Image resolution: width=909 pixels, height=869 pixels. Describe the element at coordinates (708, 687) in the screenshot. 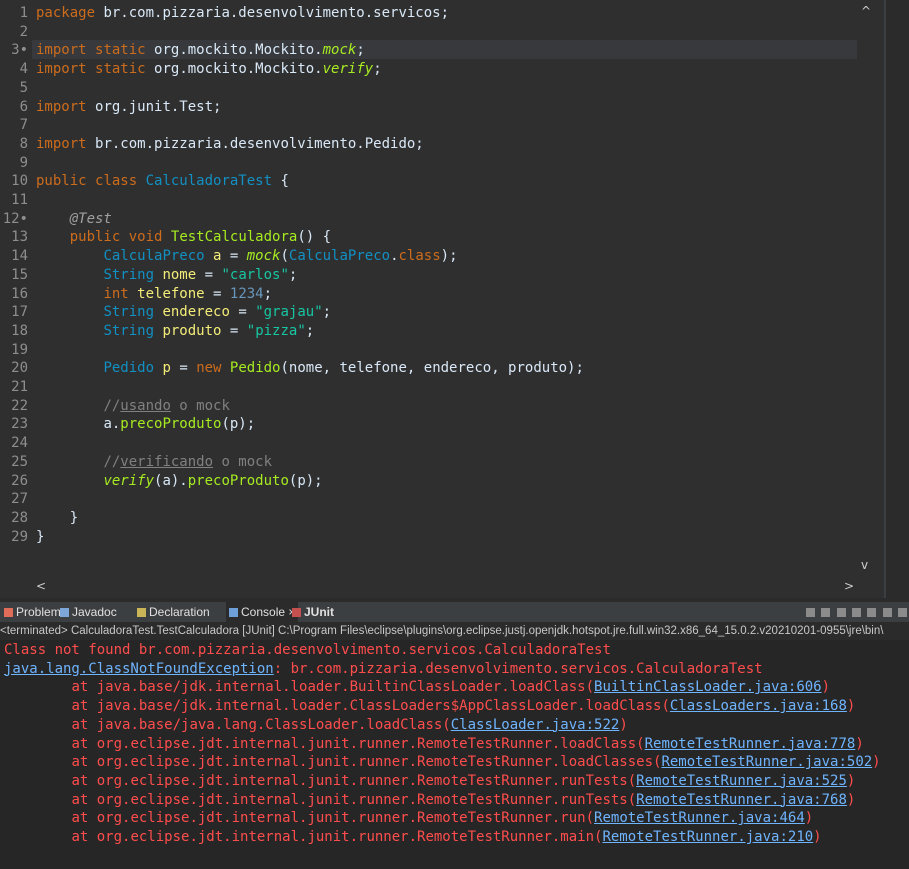

I see `stacktrace-link: BuiltinClassLoader.java:606` at that location.